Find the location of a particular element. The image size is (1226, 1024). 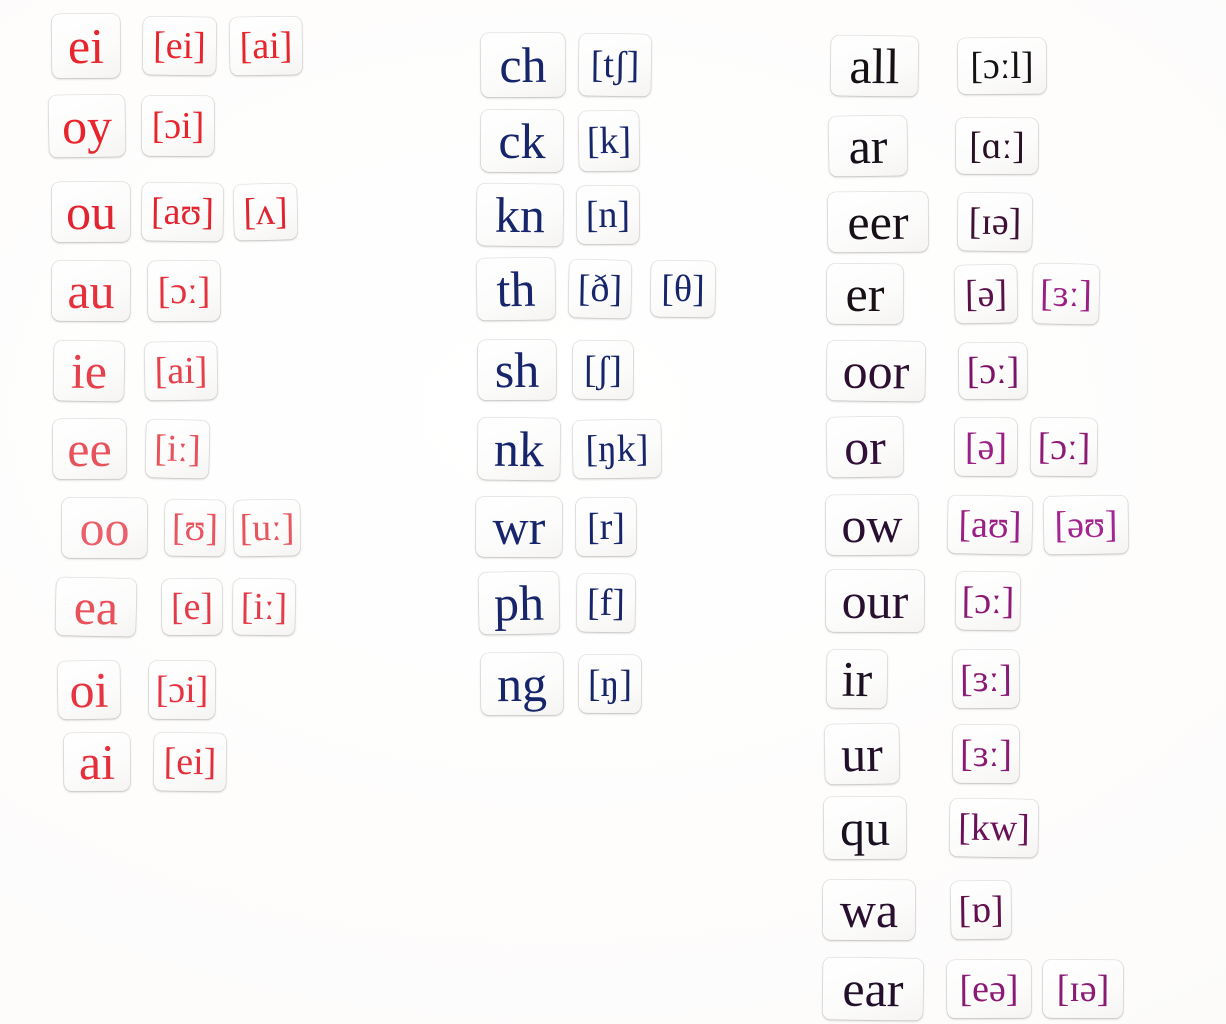

grapheme-label: ie is located at coordinates (89, 371).